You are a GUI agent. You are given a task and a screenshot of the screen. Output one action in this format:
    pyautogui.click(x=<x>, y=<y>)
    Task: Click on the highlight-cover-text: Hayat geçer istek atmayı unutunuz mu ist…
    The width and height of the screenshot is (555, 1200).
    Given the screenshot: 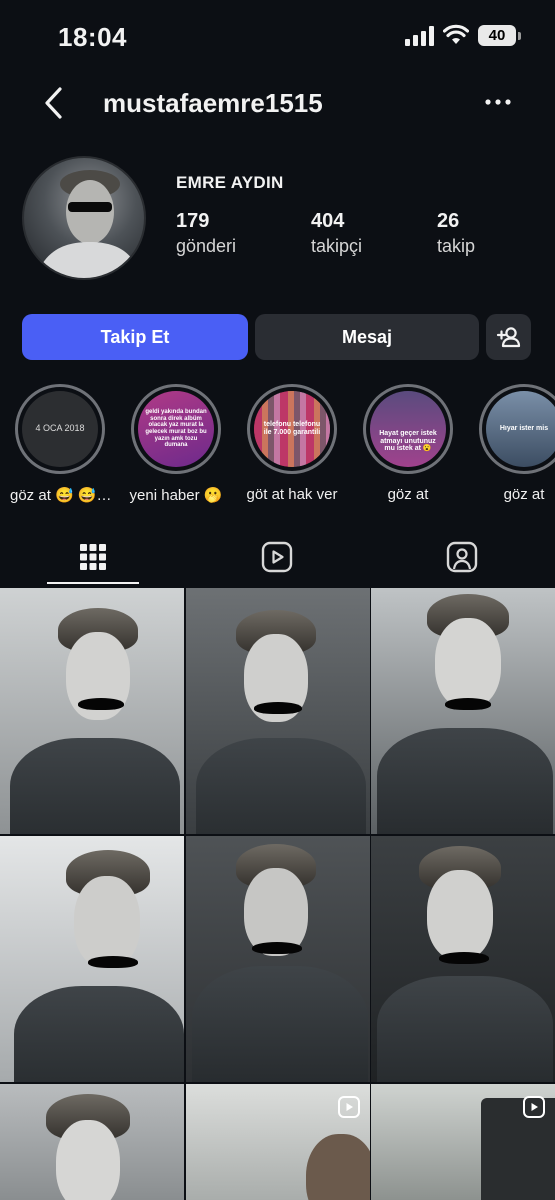 What is the action you would take?
    pyautogui.click(x=408, y=441)
    